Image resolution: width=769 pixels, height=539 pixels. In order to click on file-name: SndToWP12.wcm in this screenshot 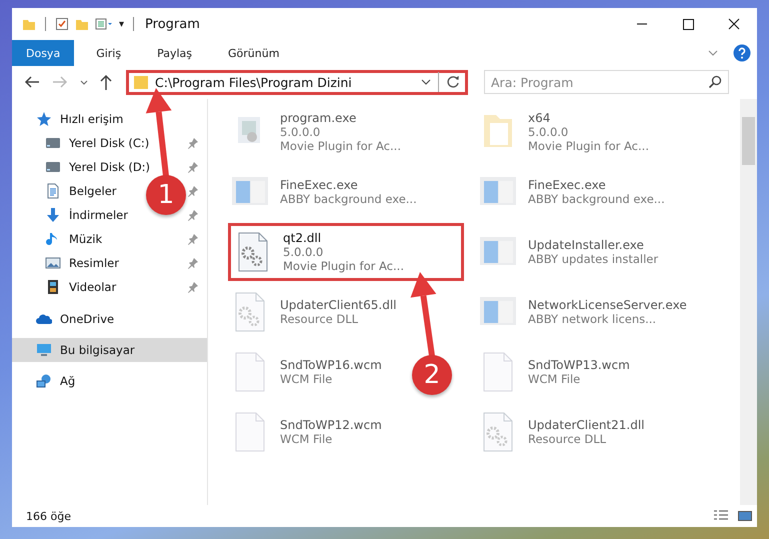, I will do `click(331, 425)`.